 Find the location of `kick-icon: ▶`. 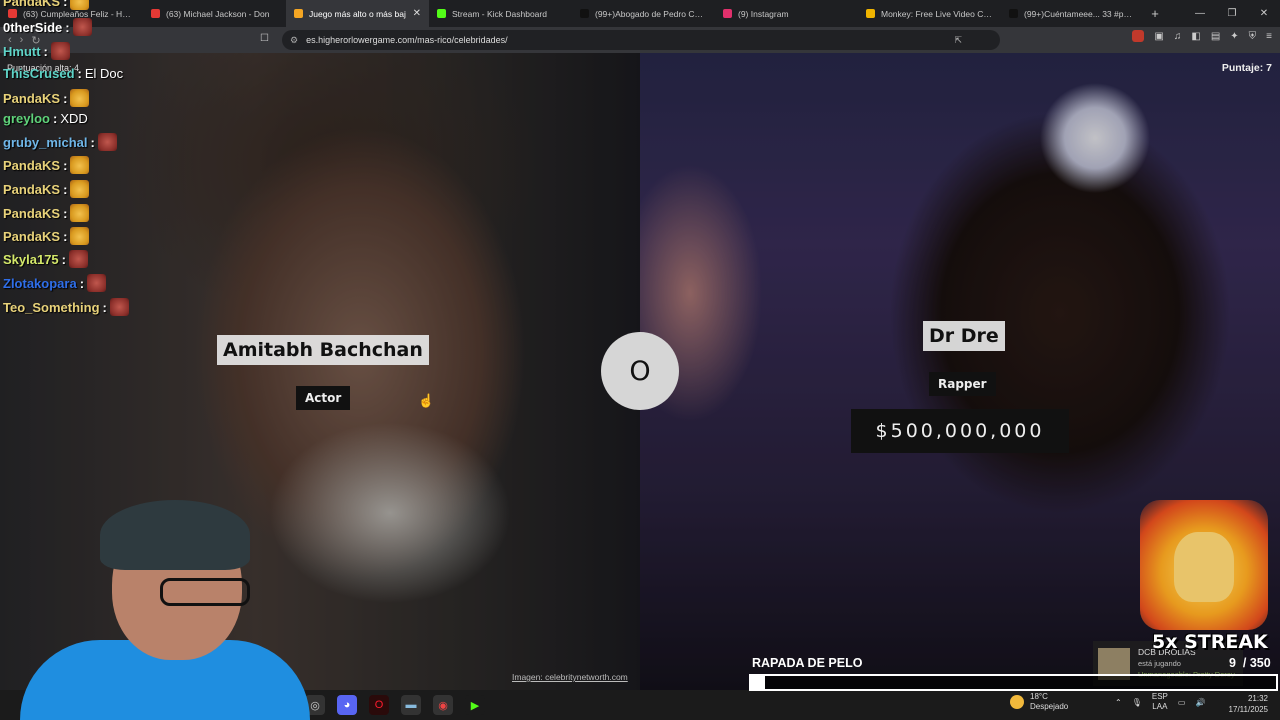

kick-icon: ▶ is located at coordinates (475, 705).